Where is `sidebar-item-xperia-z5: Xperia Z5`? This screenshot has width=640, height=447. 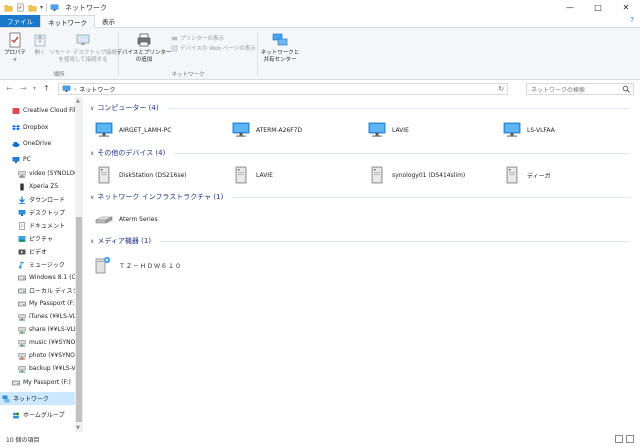 sidebar-item-xperia-z5: Xperia Z5 is located at coordinates (38, 186).